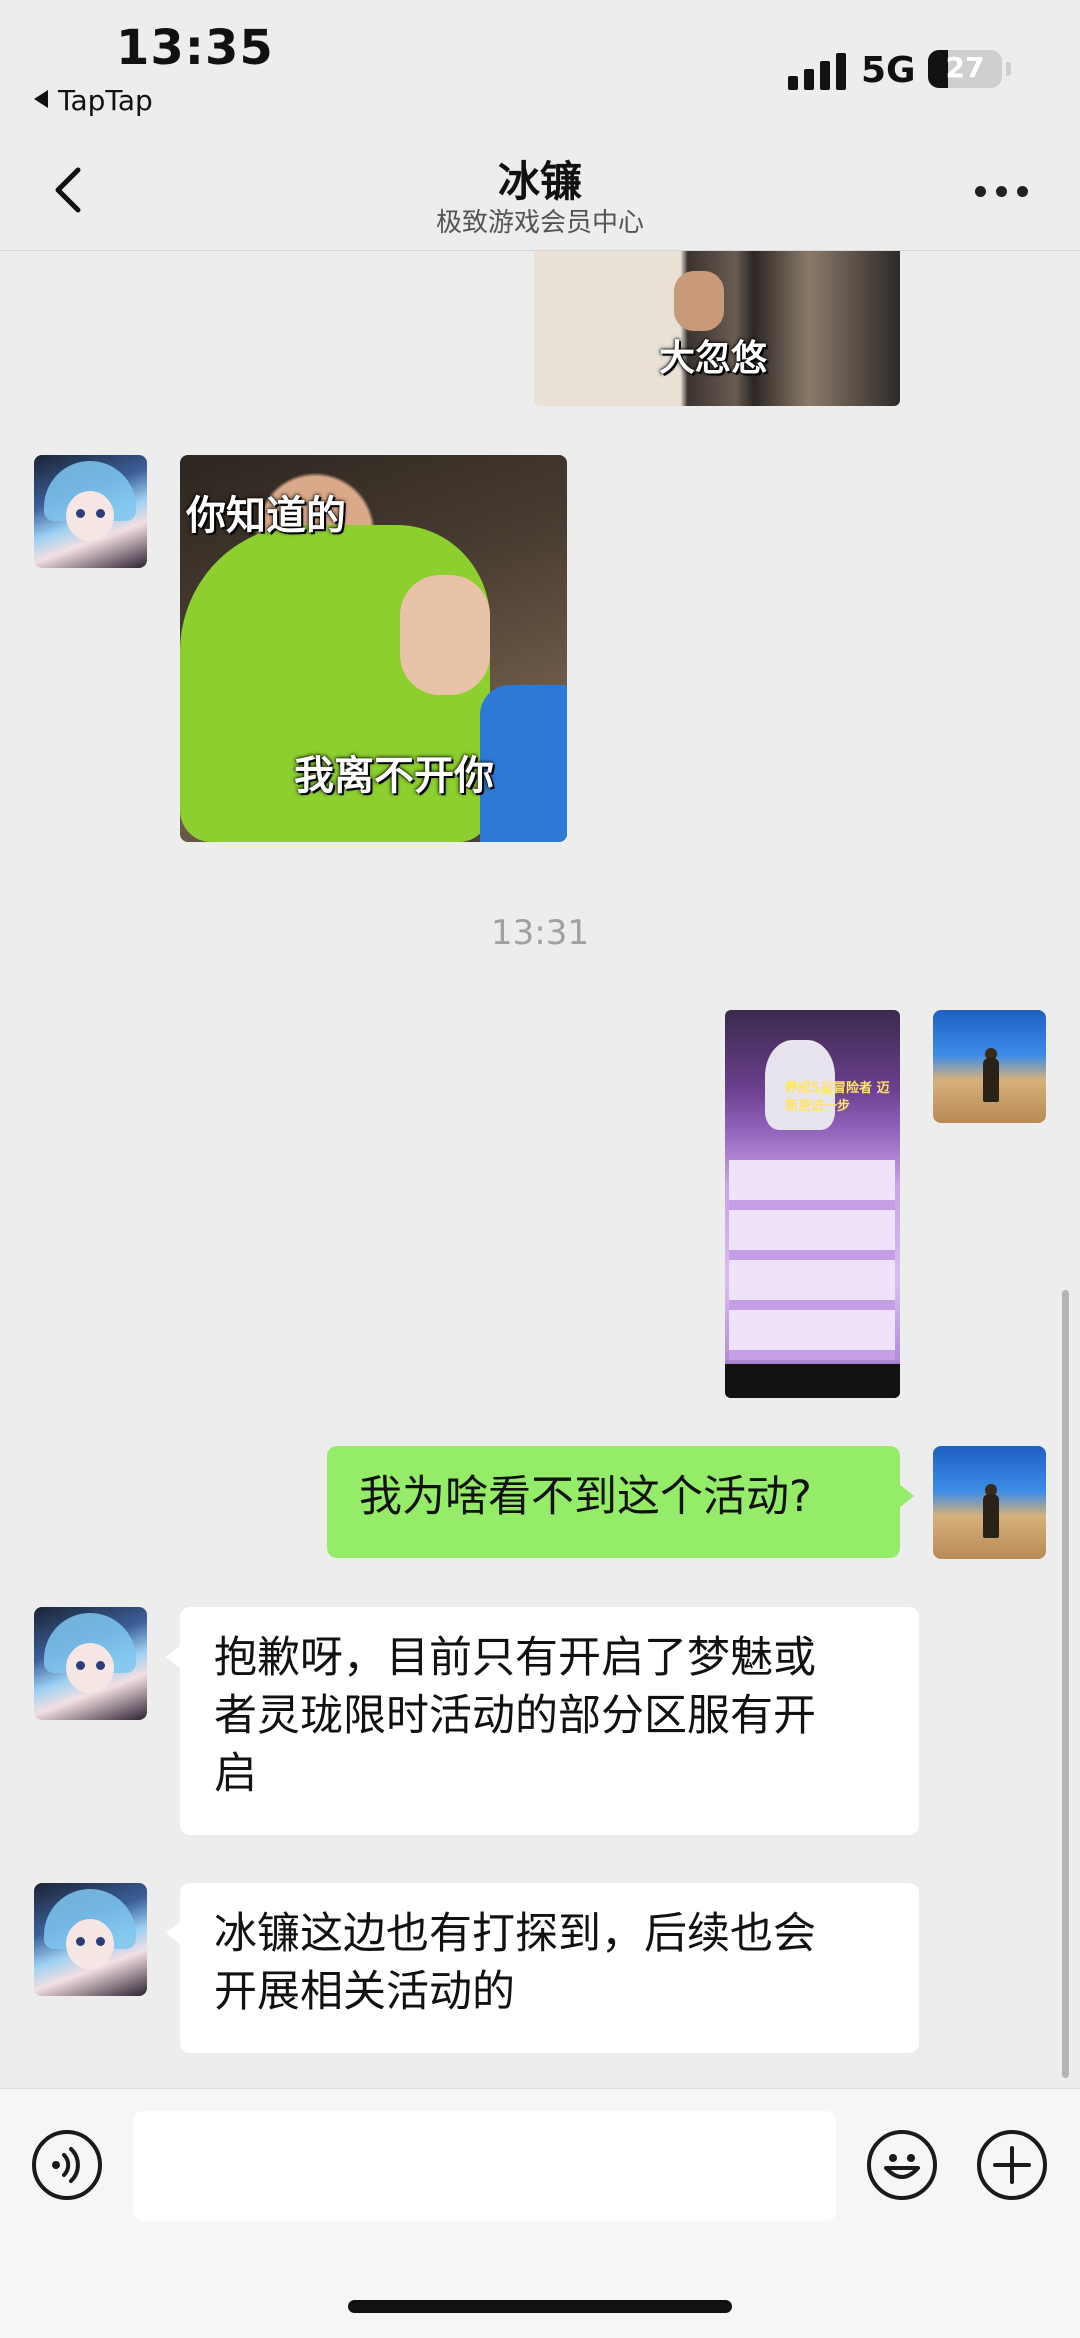 The image size is (1080, 2338). Describe the element at coordinates (539, 223) in the screenshot. I see `chat-subtitle: 极致游戏会员中心` at that location.